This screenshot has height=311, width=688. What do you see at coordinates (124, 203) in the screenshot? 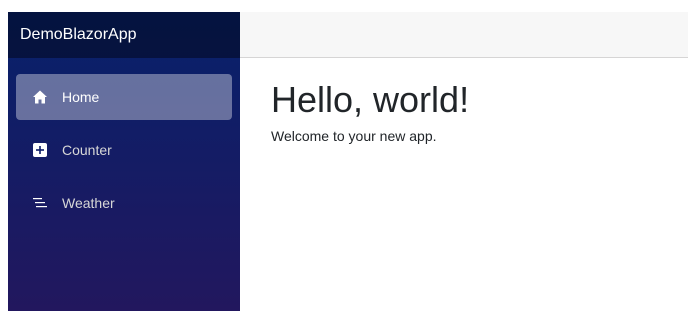
I see `nav-item-weather: Weather` at bounding box center [124, 203].